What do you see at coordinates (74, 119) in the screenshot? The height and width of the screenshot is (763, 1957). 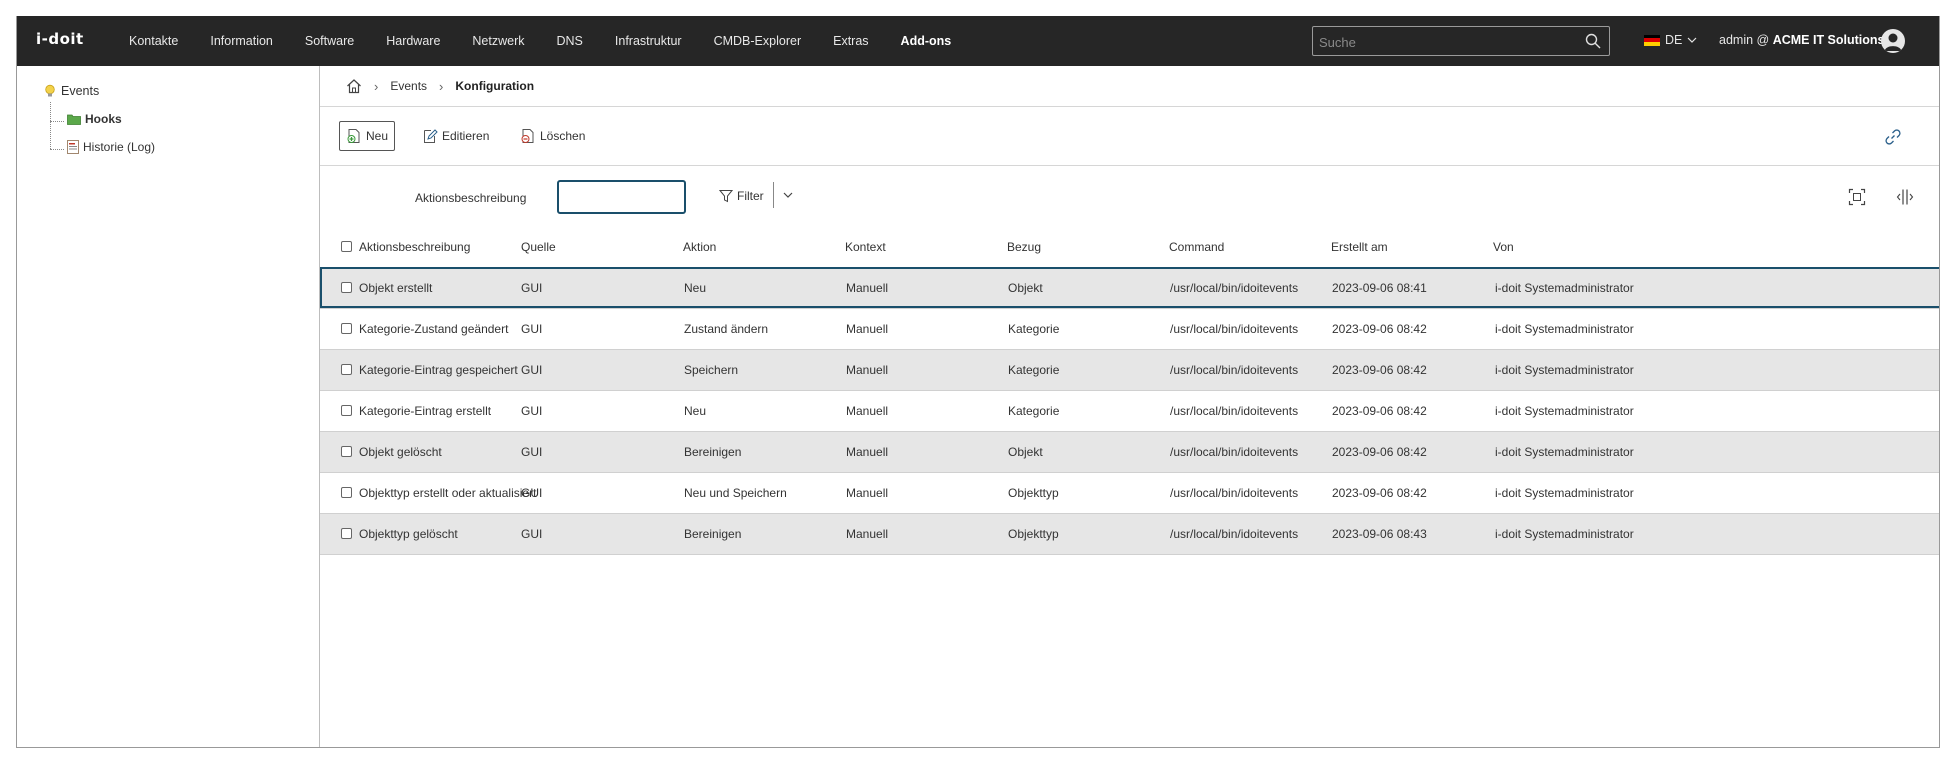 I see `folder-icon` at bounding box center [74, 119].